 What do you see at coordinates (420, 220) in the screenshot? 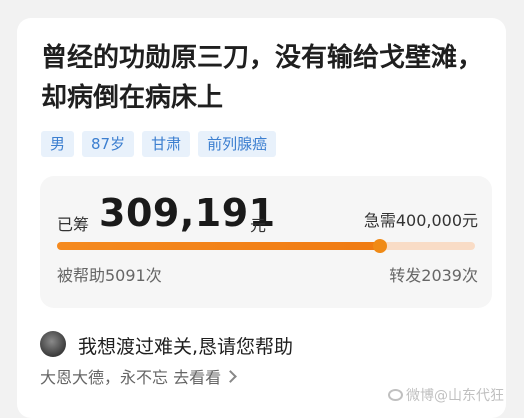
I see `target-amount: 急需400,000元` at bounding box center [420, 220].